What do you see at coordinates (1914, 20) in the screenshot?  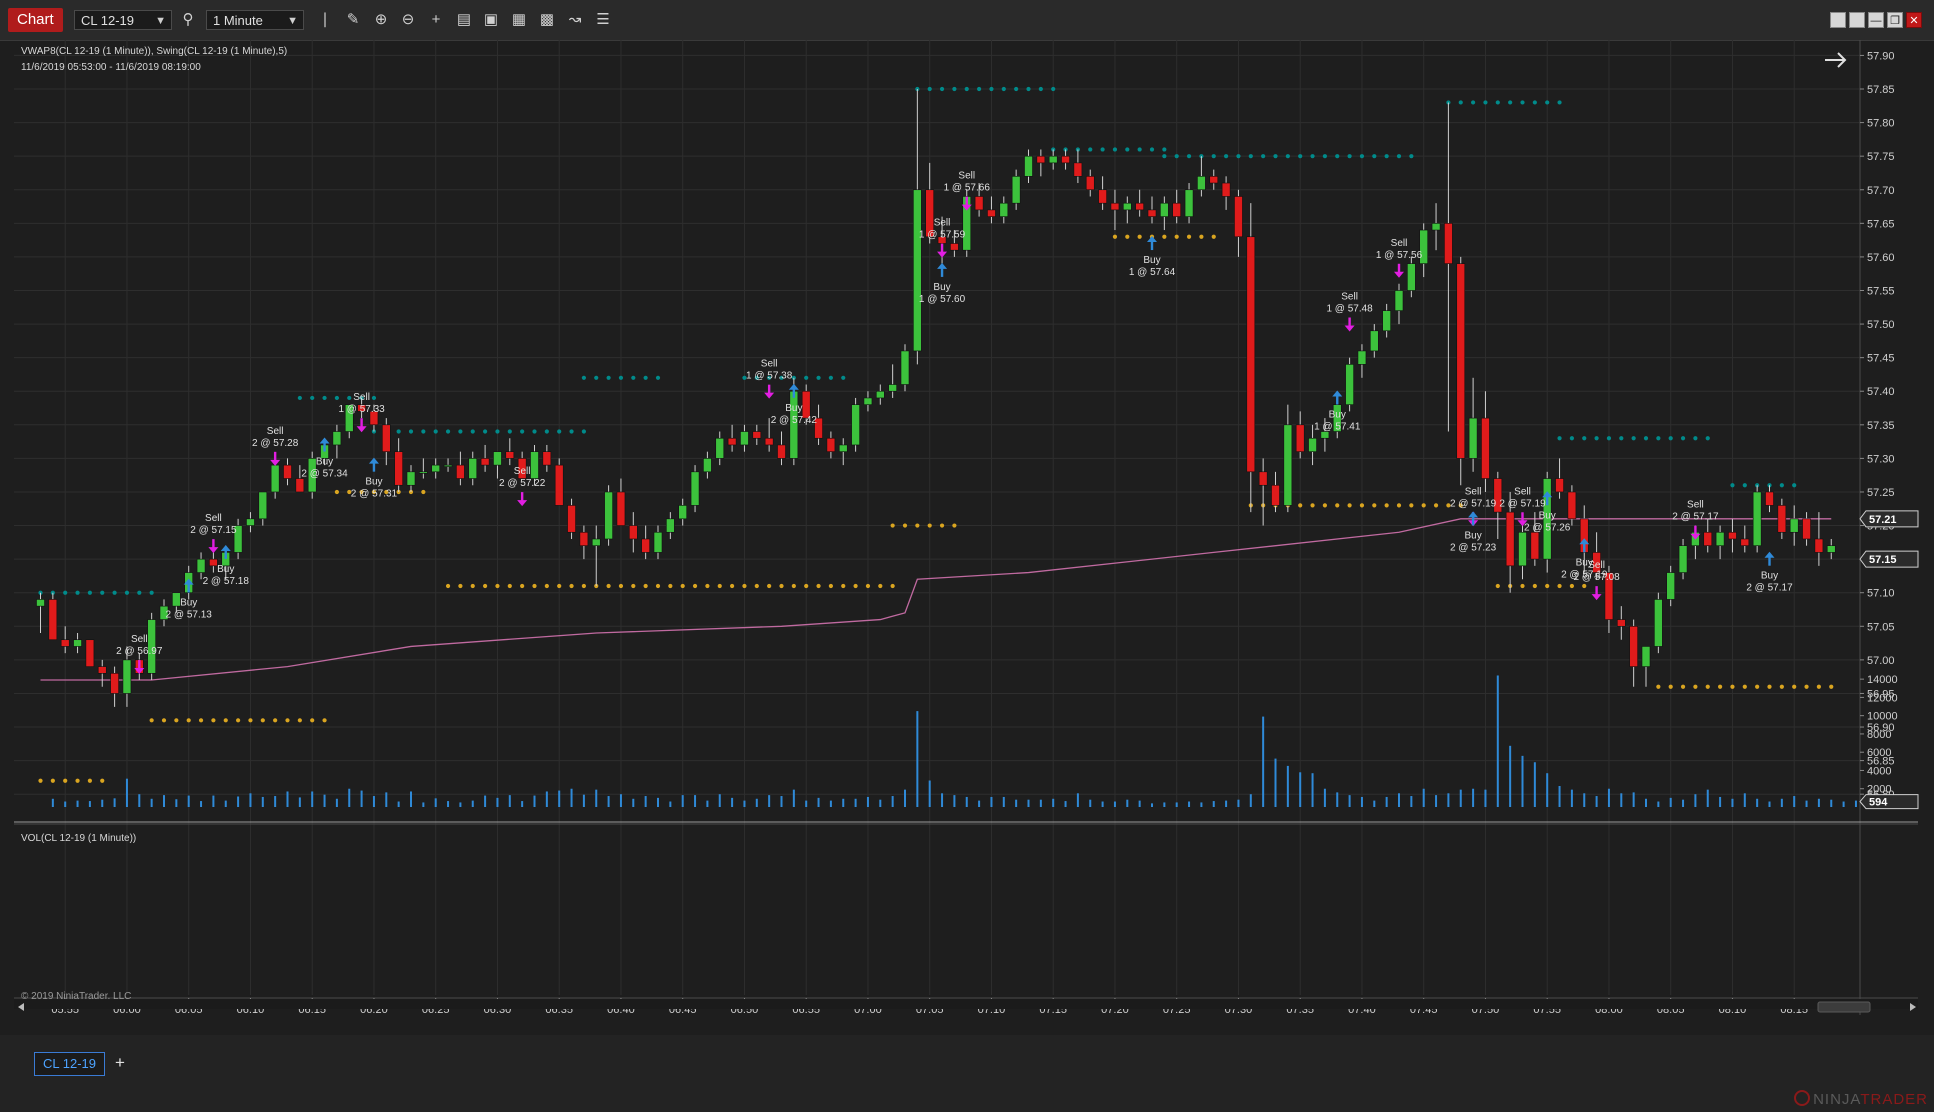 I see `close-icon: ✕` at bounding box center [1914, 20].